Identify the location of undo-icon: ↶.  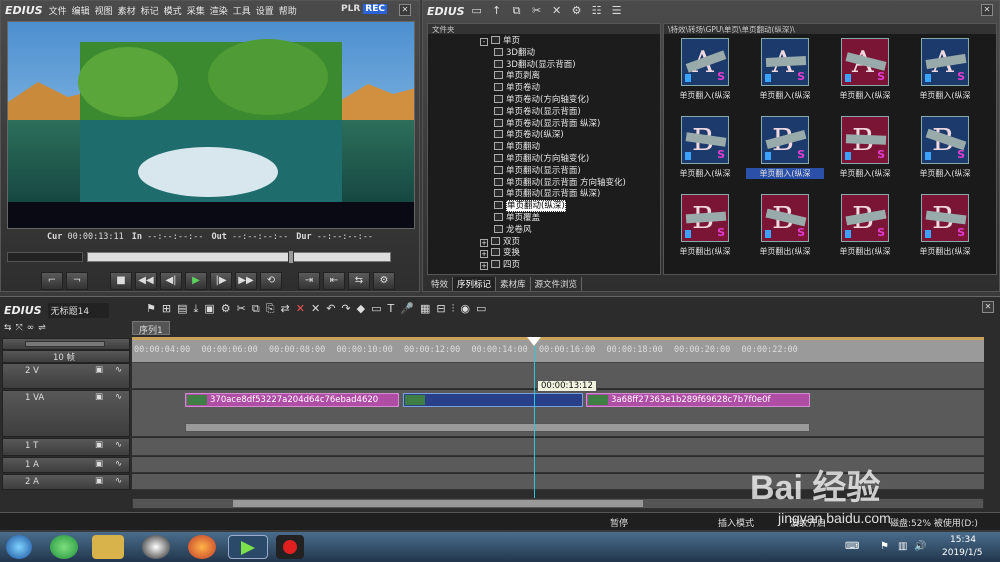
(330, 309).